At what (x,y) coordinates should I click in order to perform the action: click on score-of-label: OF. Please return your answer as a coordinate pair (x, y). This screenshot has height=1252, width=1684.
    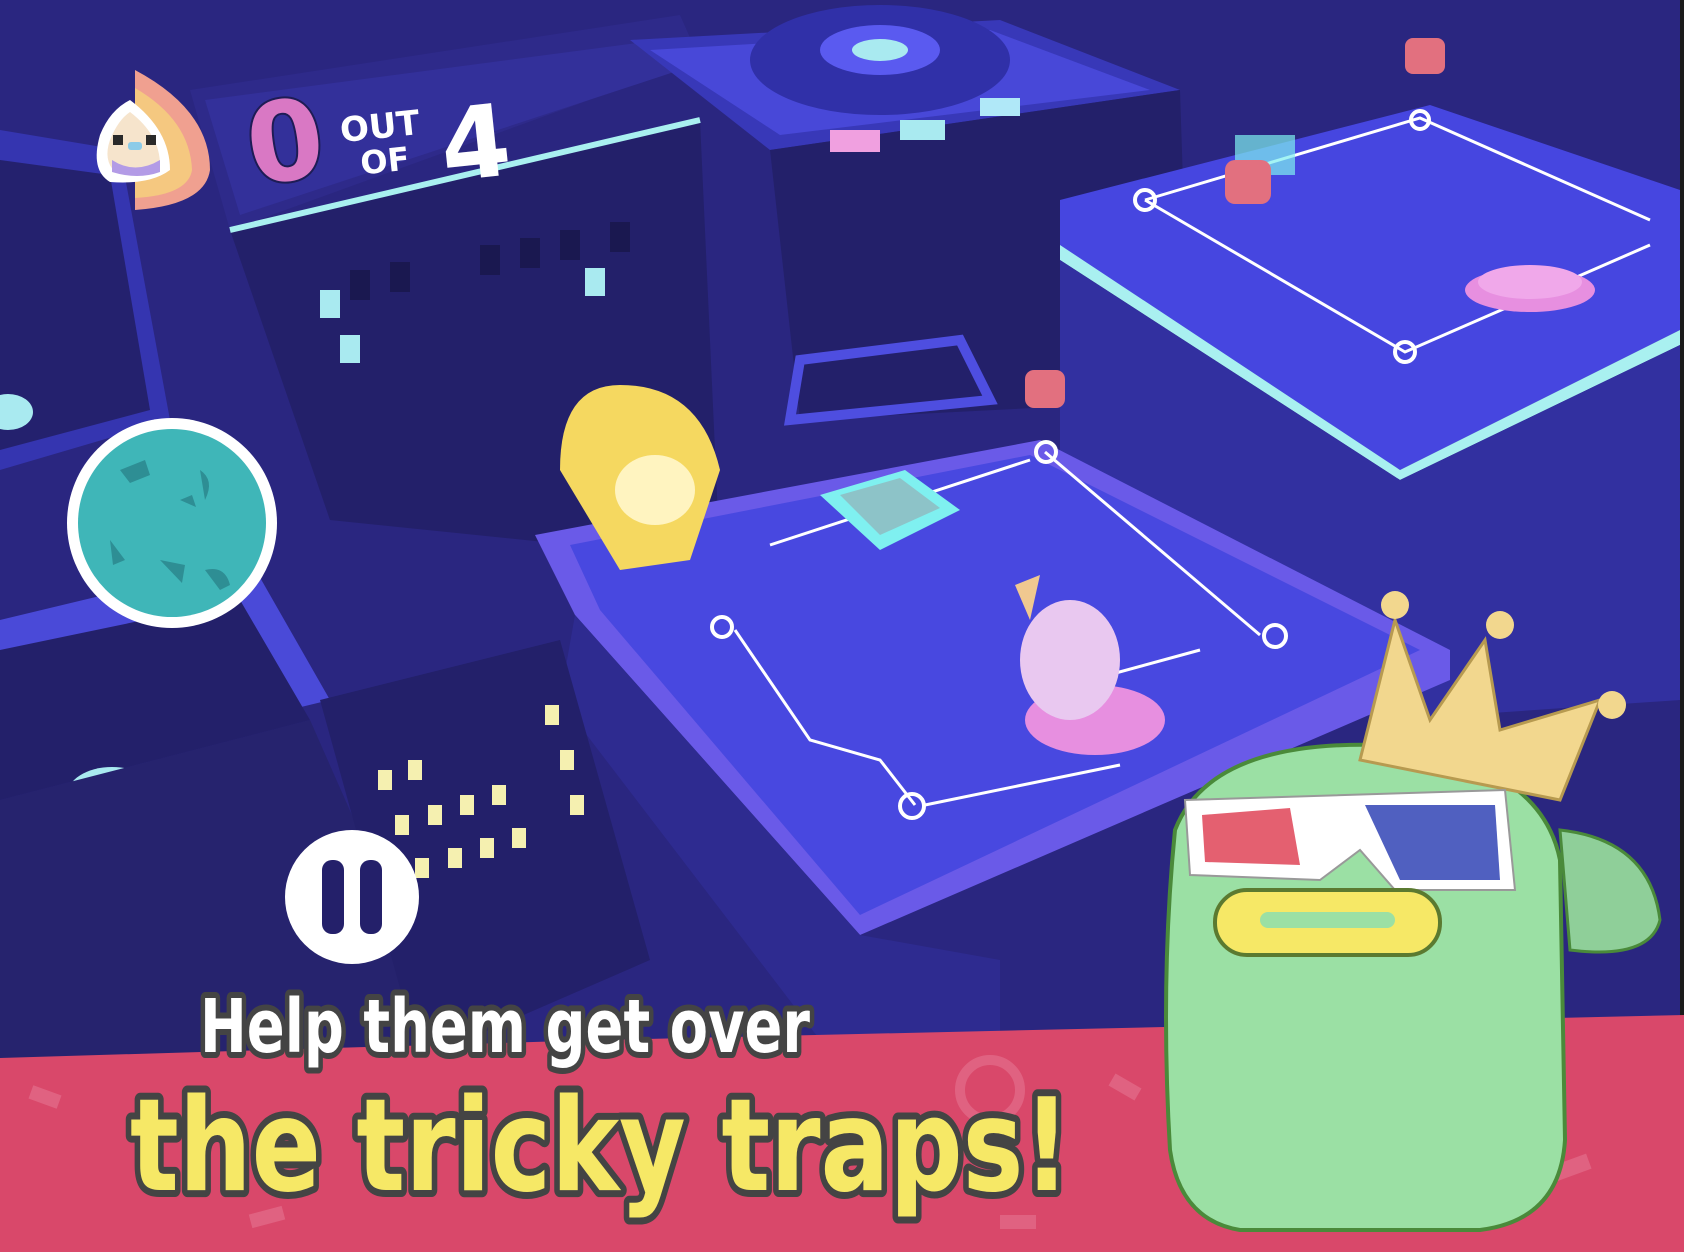
    Looking at the image, I should click on (385, 161).